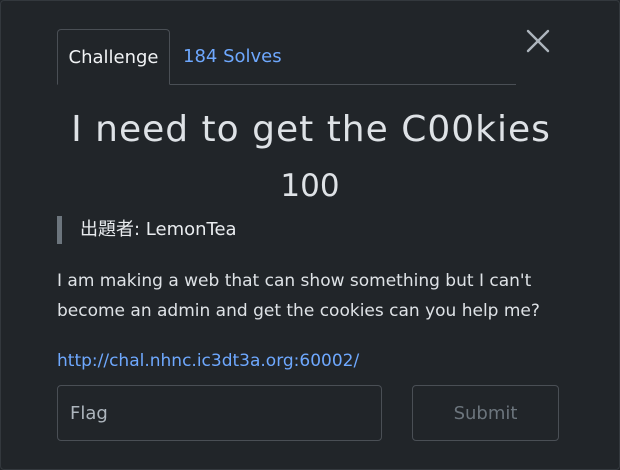 The height and width of the screenshot is (470, 620). What do you see at coordinates (485, 413) in the screenshot?
I see `submit-button: Submit` at bounding box center [485, 413].